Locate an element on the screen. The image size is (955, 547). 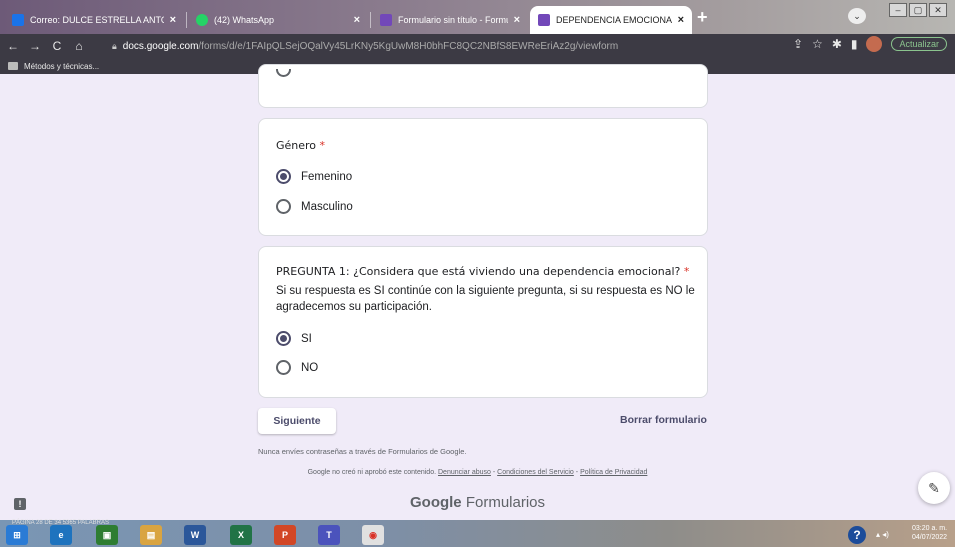
brand-google: Google is located at coordinates (435, 502).